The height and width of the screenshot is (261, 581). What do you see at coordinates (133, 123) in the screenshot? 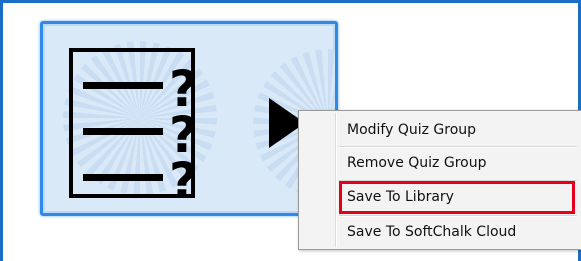
I see `quiz-group-icon: ? ? ?` at bounding box center [133, 123].